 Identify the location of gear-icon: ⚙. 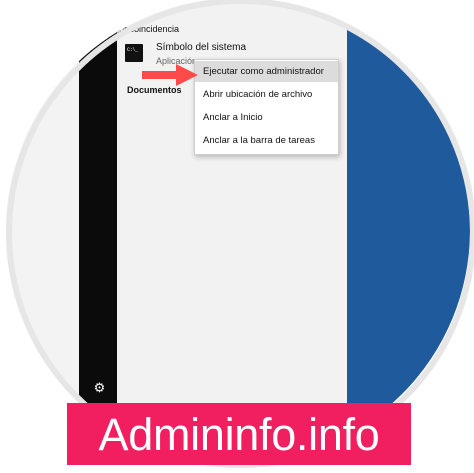
(99, 387).